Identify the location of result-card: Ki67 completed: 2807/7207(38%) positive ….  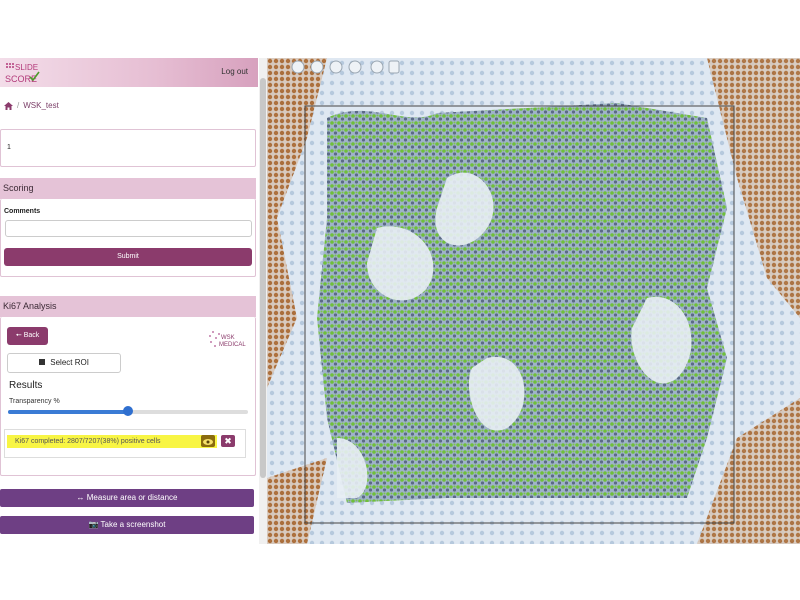
(125, 443).